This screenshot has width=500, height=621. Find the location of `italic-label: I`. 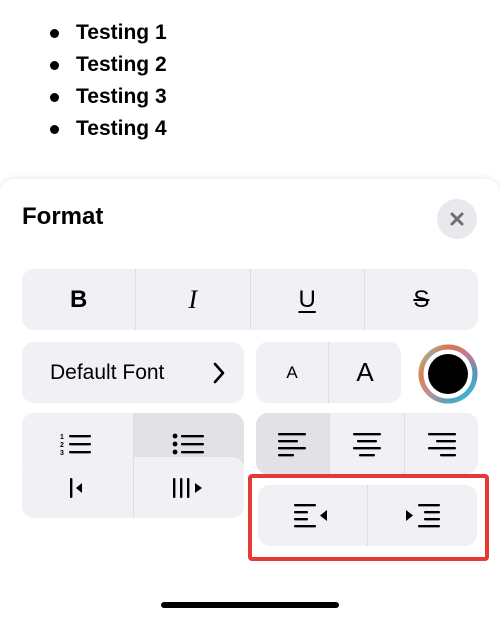

italic-label: I is located at coordinates (193, 299).